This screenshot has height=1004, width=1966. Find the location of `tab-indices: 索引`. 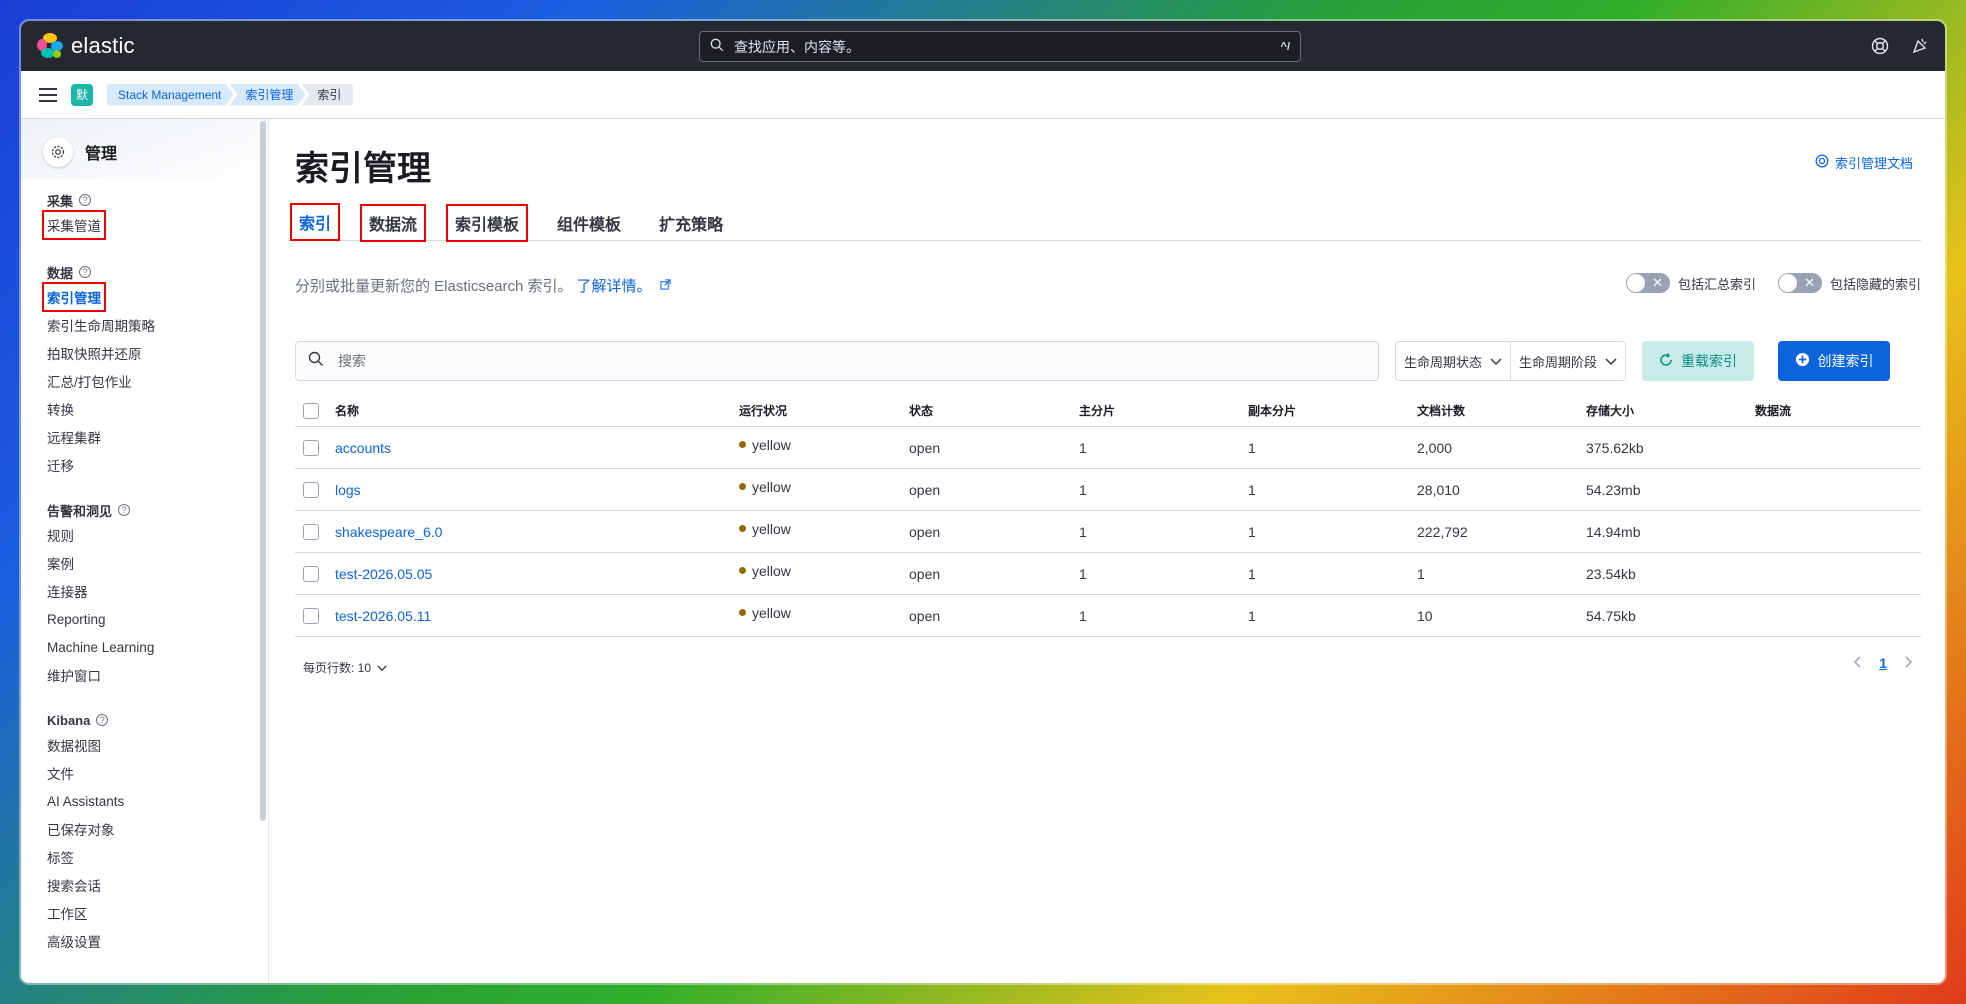

tab-indices: 索引 is located at coordinates (315, 222).